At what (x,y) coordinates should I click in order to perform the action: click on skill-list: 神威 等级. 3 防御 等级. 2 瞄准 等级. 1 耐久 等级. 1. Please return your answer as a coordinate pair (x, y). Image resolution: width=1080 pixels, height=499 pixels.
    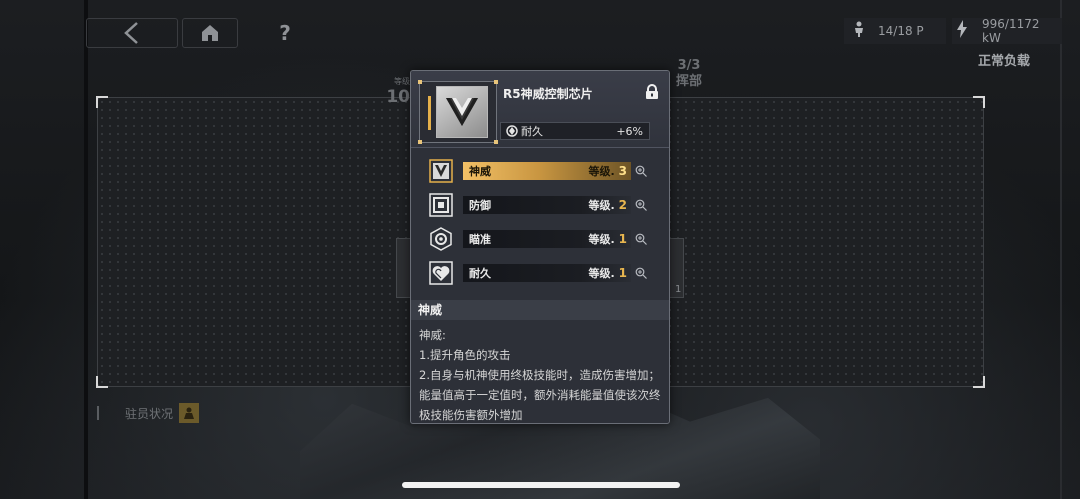
    Looking at the image, I should click on (540, 220).